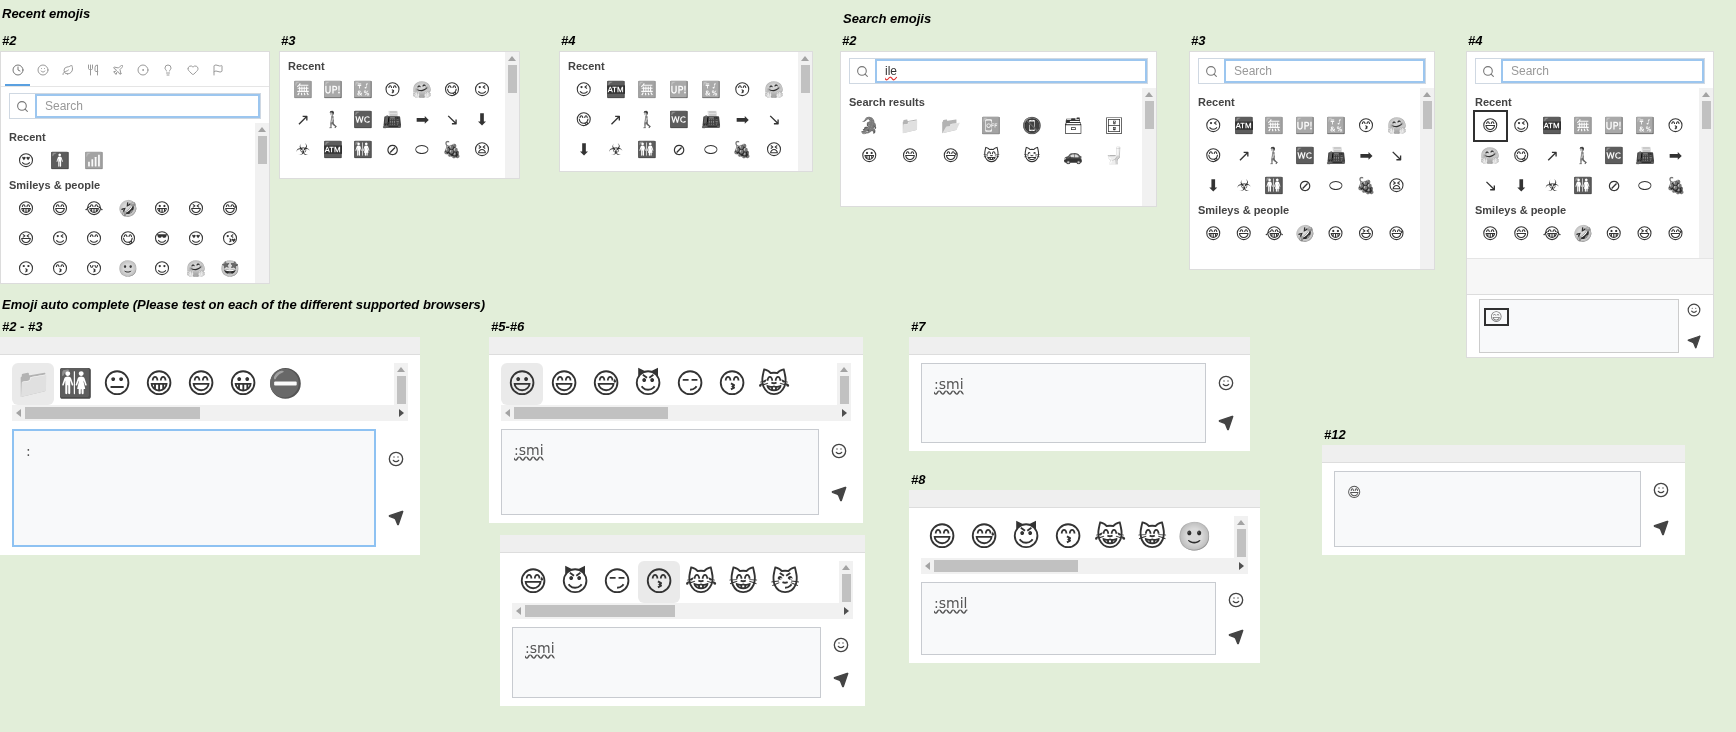 The height and width of the screenshot is (732, 1736). What do you see at coordinates (679, 90) in the screenshot?
I see `emoji-button: 🆙` at bounding box center [679, 90].